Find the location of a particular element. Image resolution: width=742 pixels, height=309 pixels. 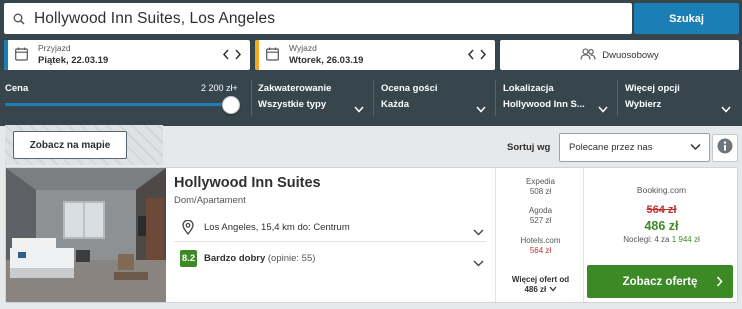

checkout-label: Wyjazd is located at coordinates (303, 48).